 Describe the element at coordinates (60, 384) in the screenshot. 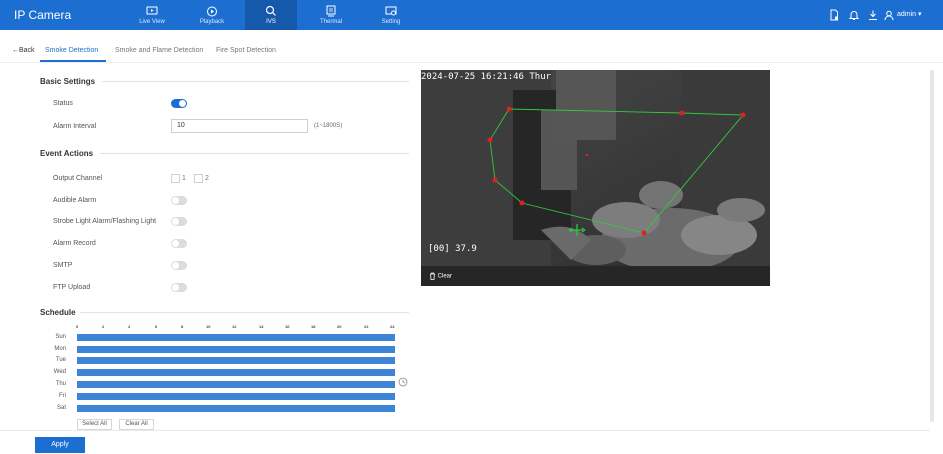

I see `day-label-thu: Thu` at that location.